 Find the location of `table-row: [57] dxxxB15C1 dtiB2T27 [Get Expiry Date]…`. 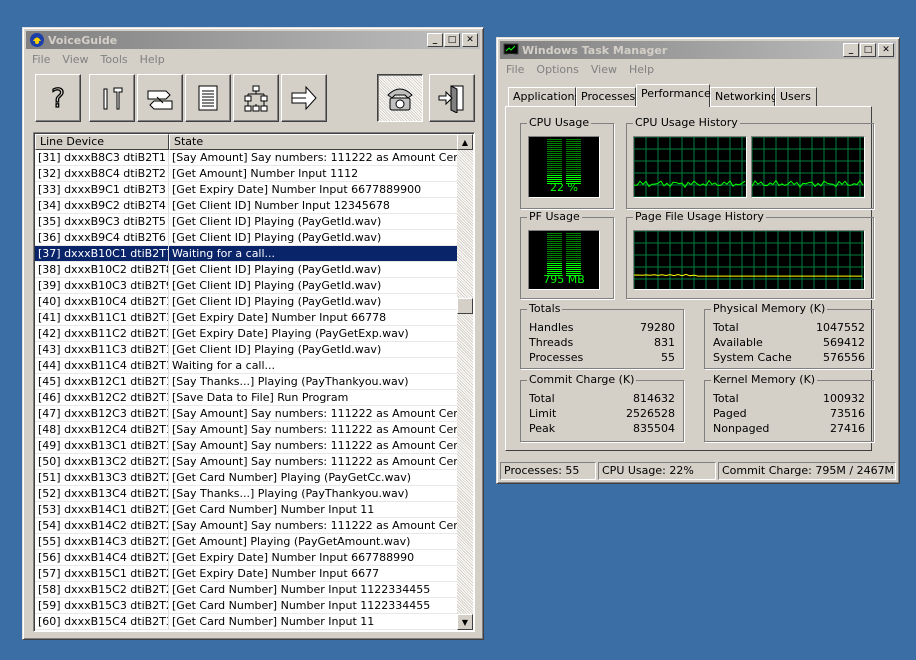

table-row: [57] dxxxB15C1 dtiB2T27 [Get Expiry Date]… is located at coordinates (247, 574).